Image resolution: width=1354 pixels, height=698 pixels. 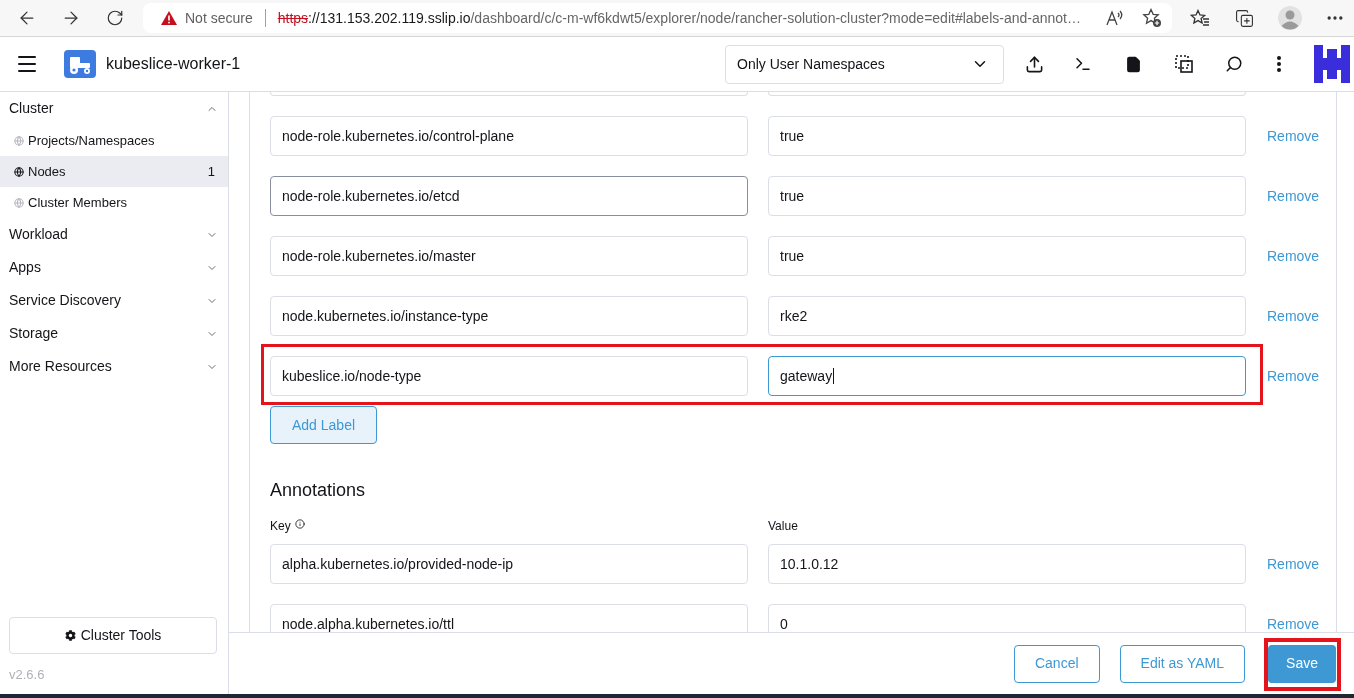 What do you see at coordinates (114, 108) in the screenshot?
I see `sidebar-group: Cluster` at bounding box center [114, 108].